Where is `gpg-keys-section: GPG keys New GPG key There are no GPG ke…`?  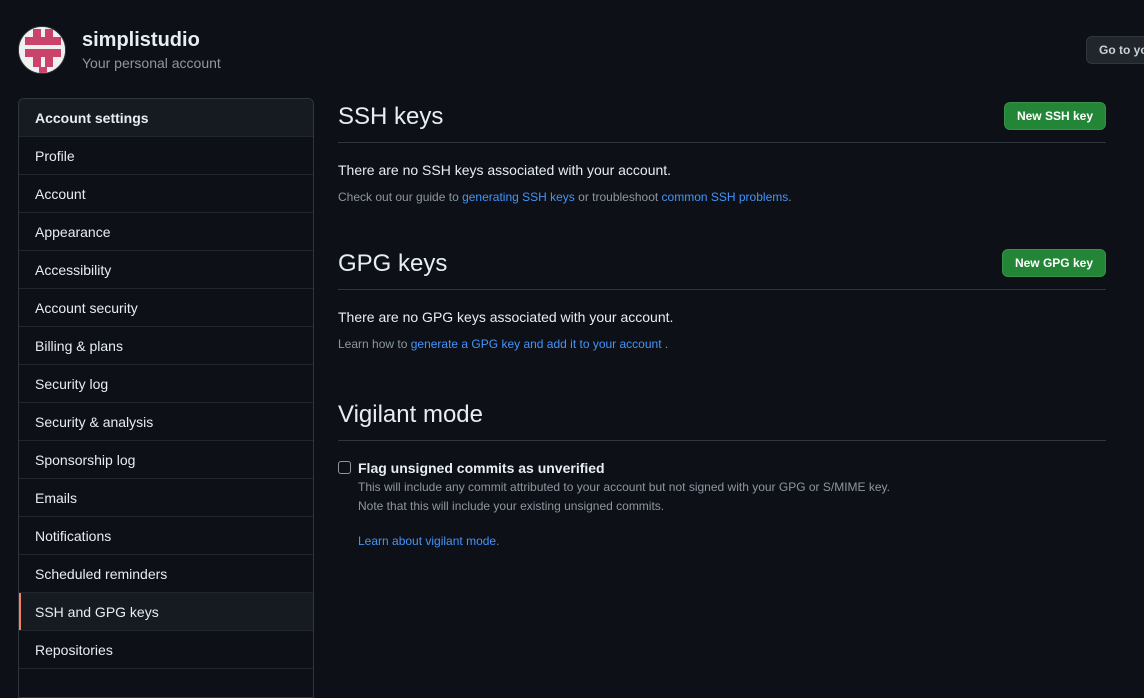 gpg-keys-section: GPG keys New GPG key There are no GPG ke… is located at coordinates (722, 298).